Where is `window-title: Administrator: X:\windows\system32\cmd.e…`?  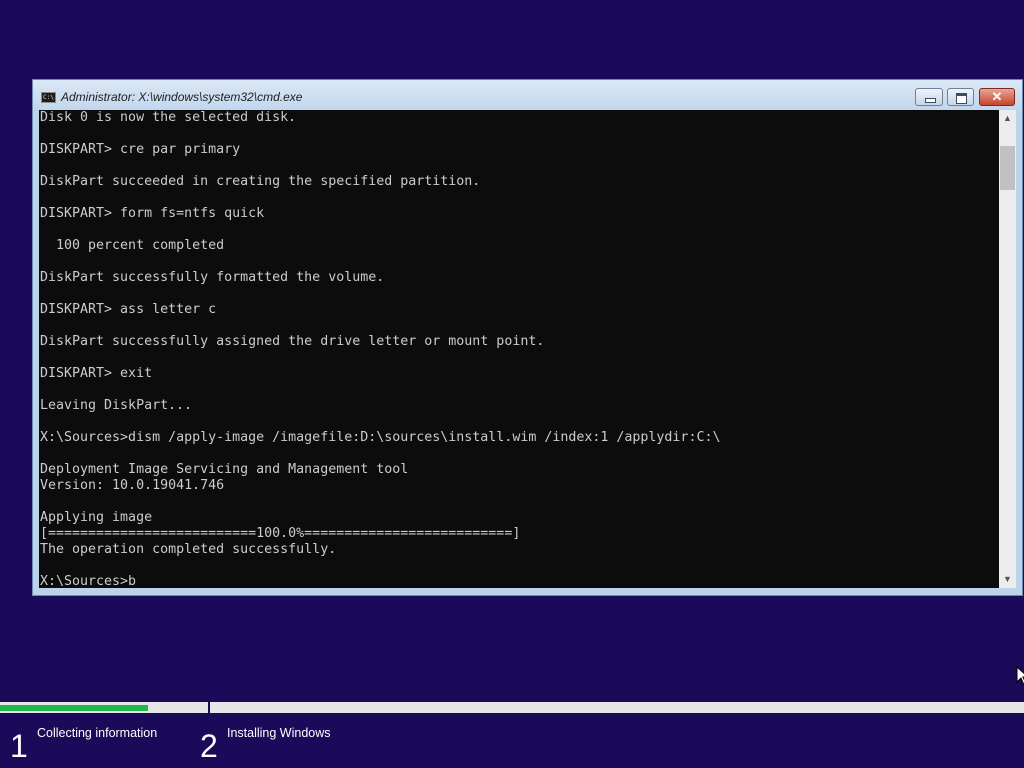 window-title: Administrator: X:\windows\system32\cmd.e… is located at coordinates (182, 97).